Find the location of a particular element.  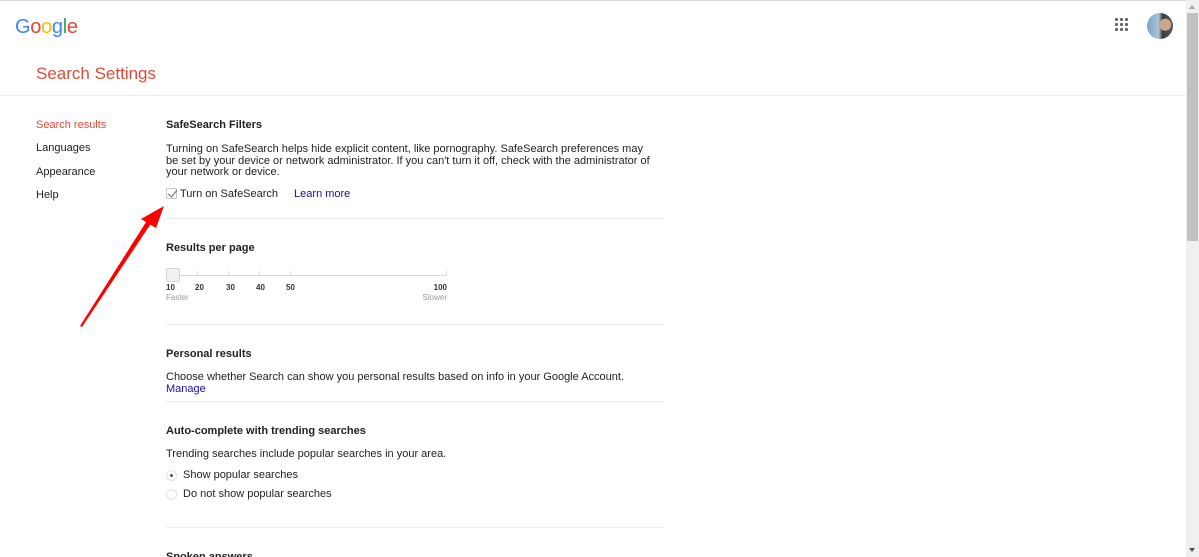

sidebar-item-languages: Languages is located at coordinates (71, 152).